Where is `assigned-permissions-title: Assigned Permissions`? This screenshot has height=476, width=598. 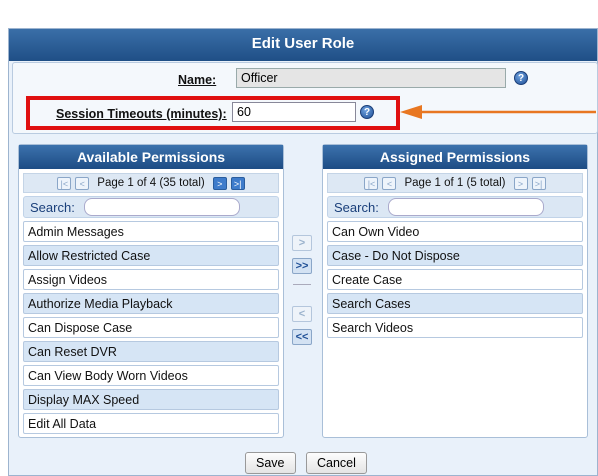
assigned-permissions-title: Assigned Permissions is located at coordinates (455, 157).